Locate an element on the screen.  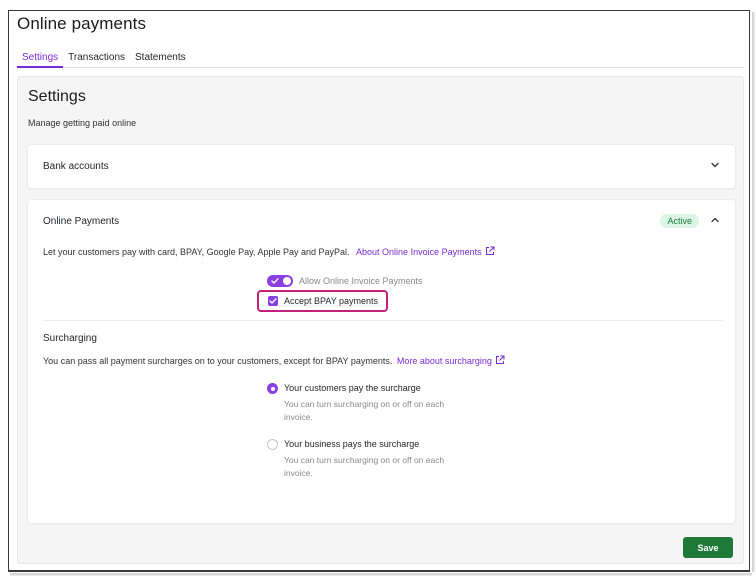
save-button: Save is located at coordinates (708, 547).